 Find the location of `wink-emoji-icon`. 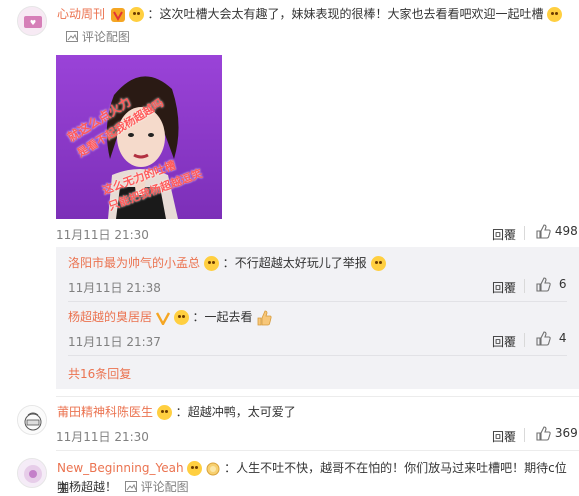

wink-emoji-icon is located at coordinates (555, 14).